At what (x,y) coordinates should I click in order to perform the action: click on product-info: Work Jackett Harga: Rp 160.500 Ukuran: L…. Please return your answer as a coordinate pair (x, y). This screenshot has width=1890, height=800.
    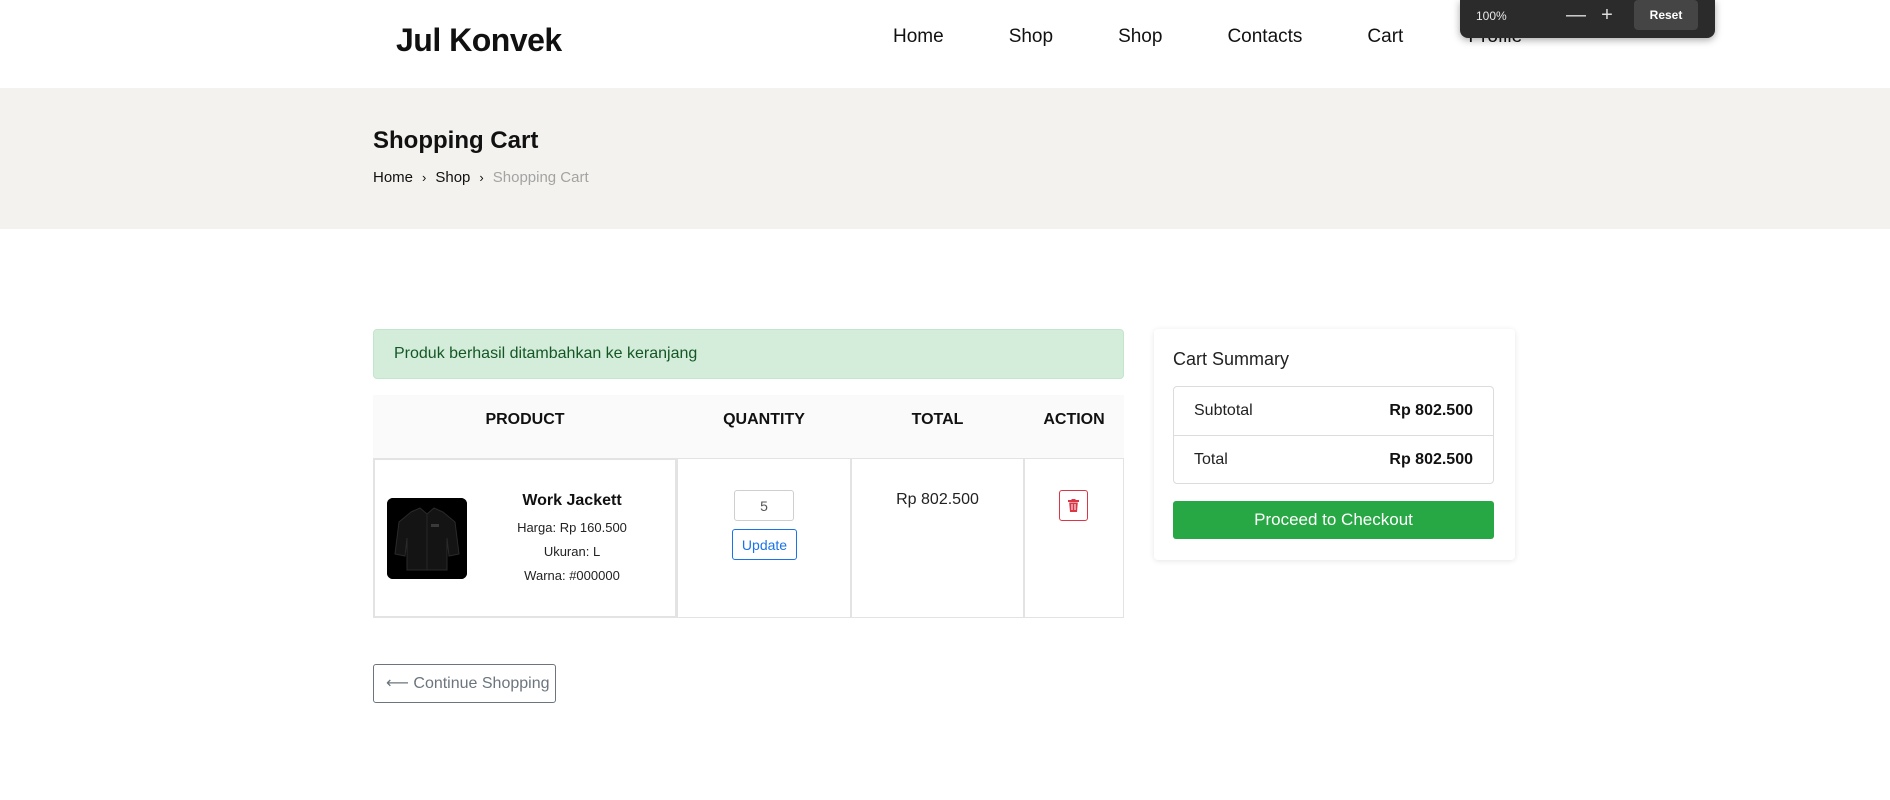
    Looking at the image, I should click on (572, 540).